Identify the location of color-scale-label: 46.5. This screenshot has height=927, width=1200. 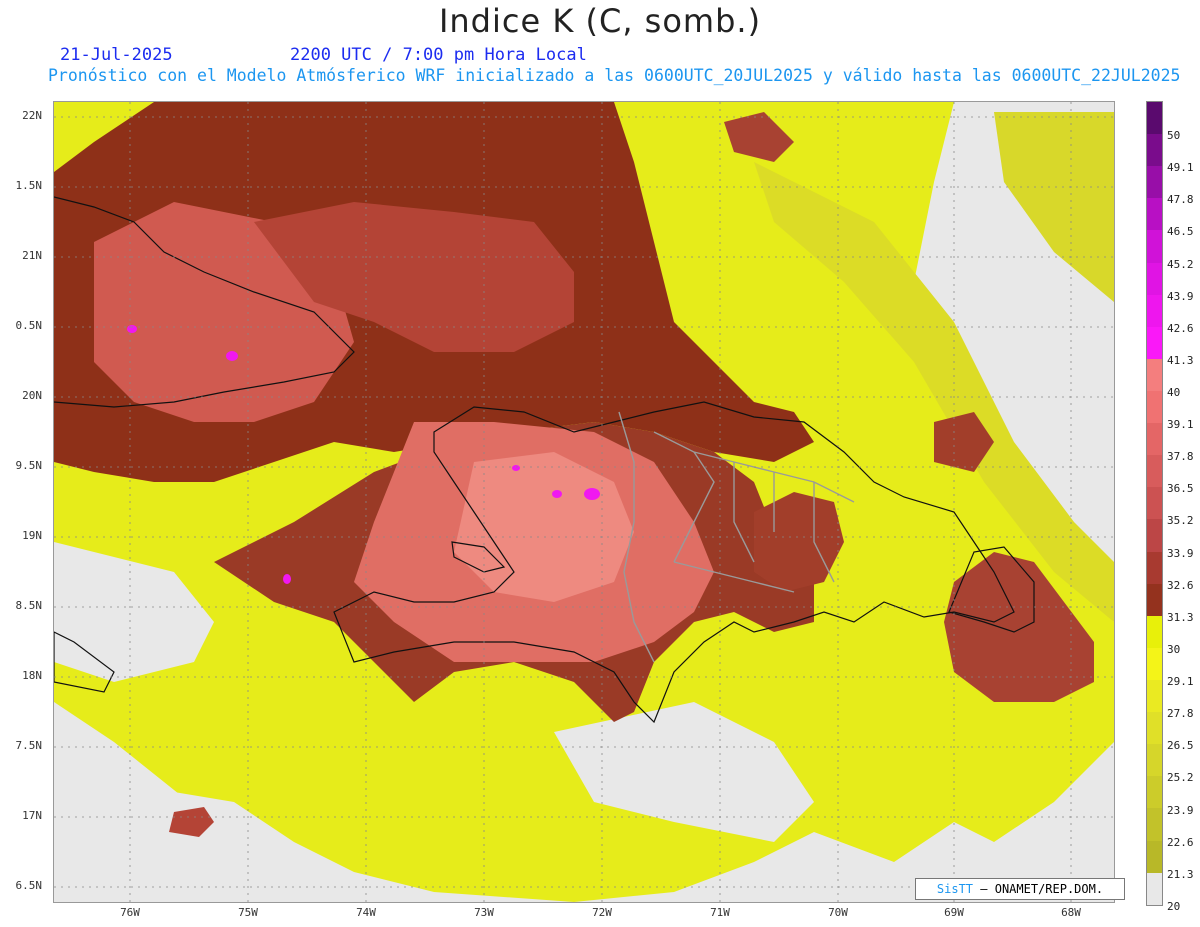
(1180, 232).